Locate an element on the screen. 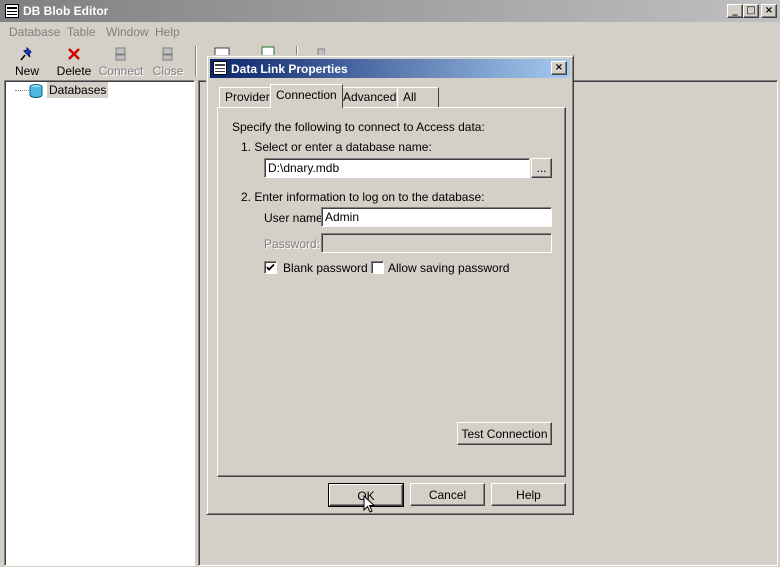 This screenshot has width=780, height=567. allow-saving-password-label: Allow saving password is located at coordinates (449, 268).